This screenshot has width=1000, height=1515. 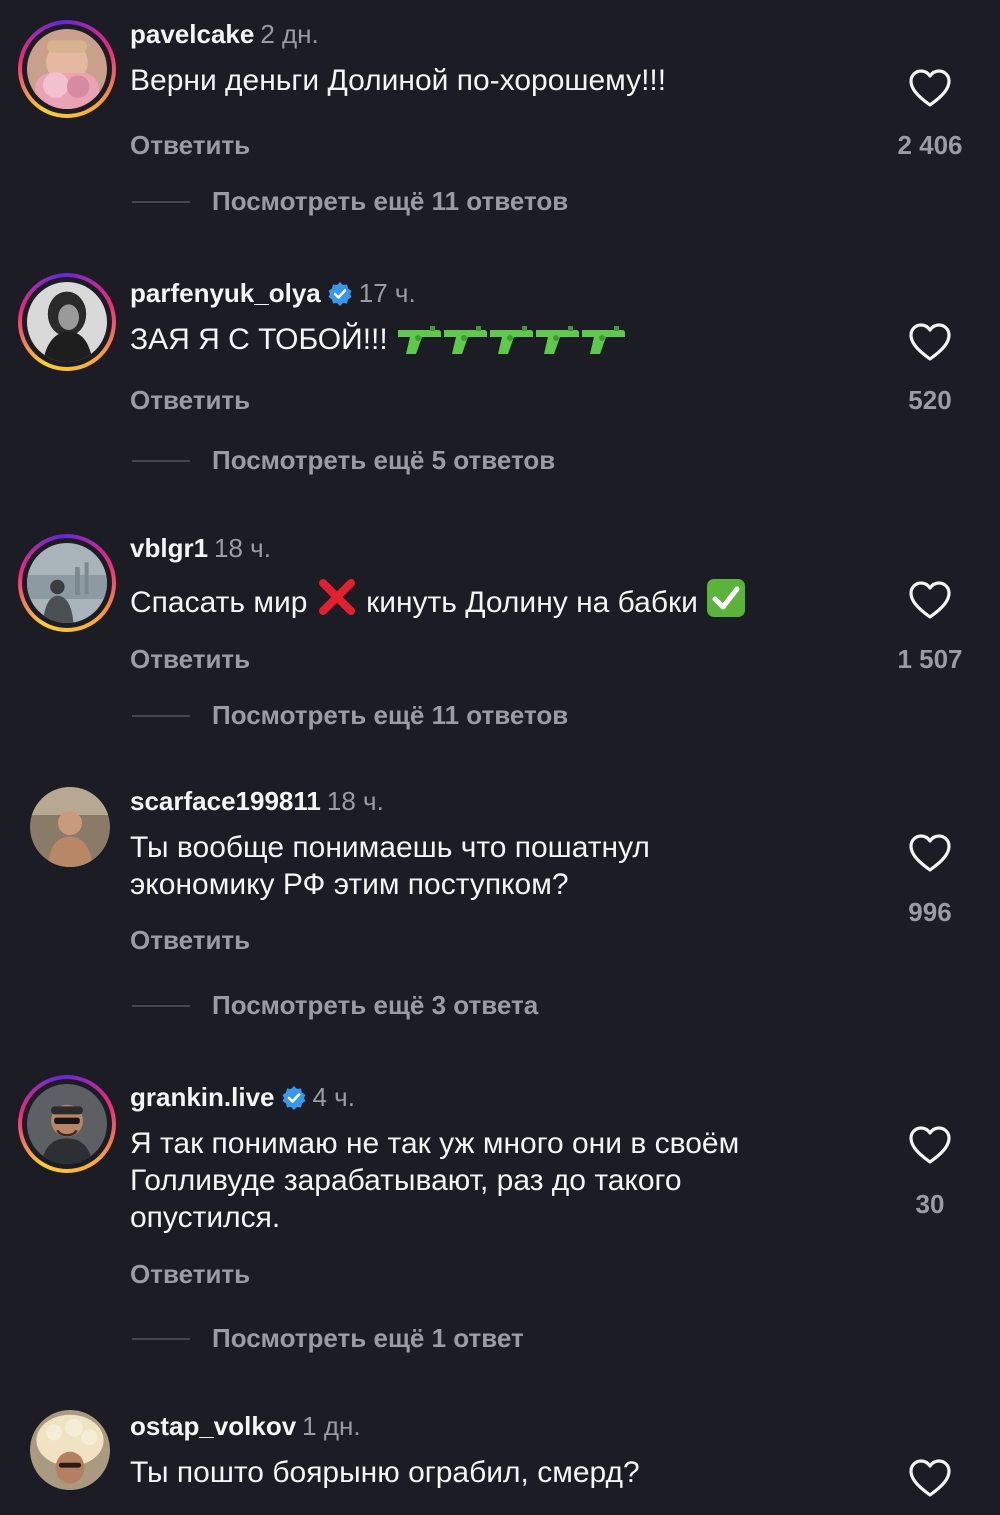 I want to click on comment-text: Ты пошто боярыню ограбил, смерд?, so click(x=385, y=1472).